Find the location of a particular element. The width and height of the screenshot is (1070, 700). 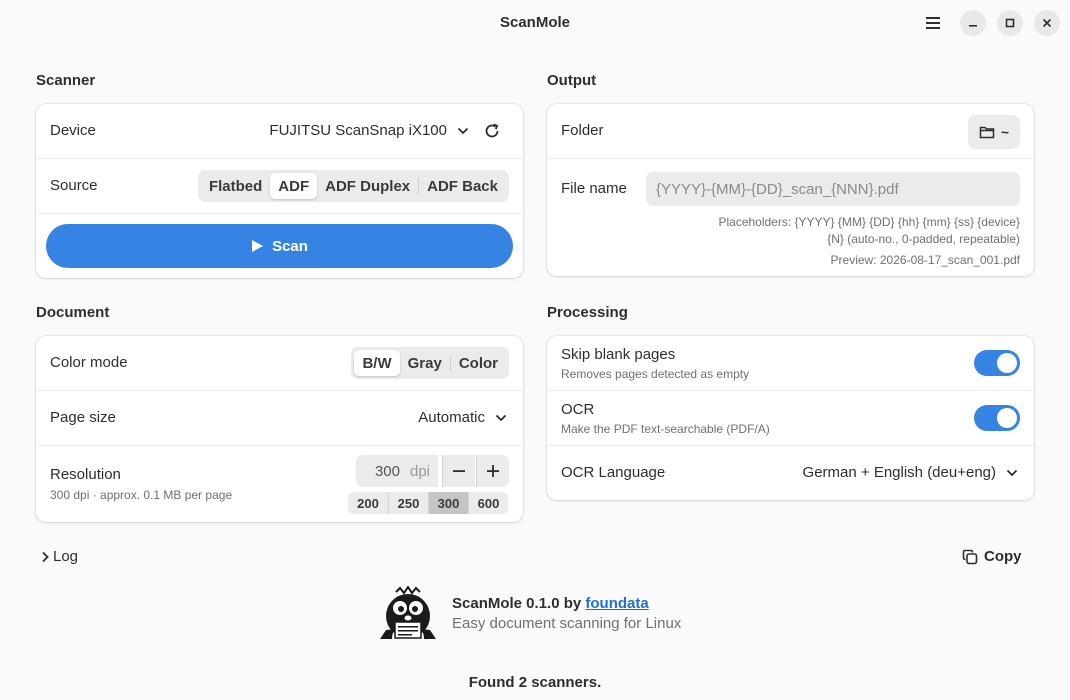

status-message: Found 2 scanners. is located at coordinates (535, 682).